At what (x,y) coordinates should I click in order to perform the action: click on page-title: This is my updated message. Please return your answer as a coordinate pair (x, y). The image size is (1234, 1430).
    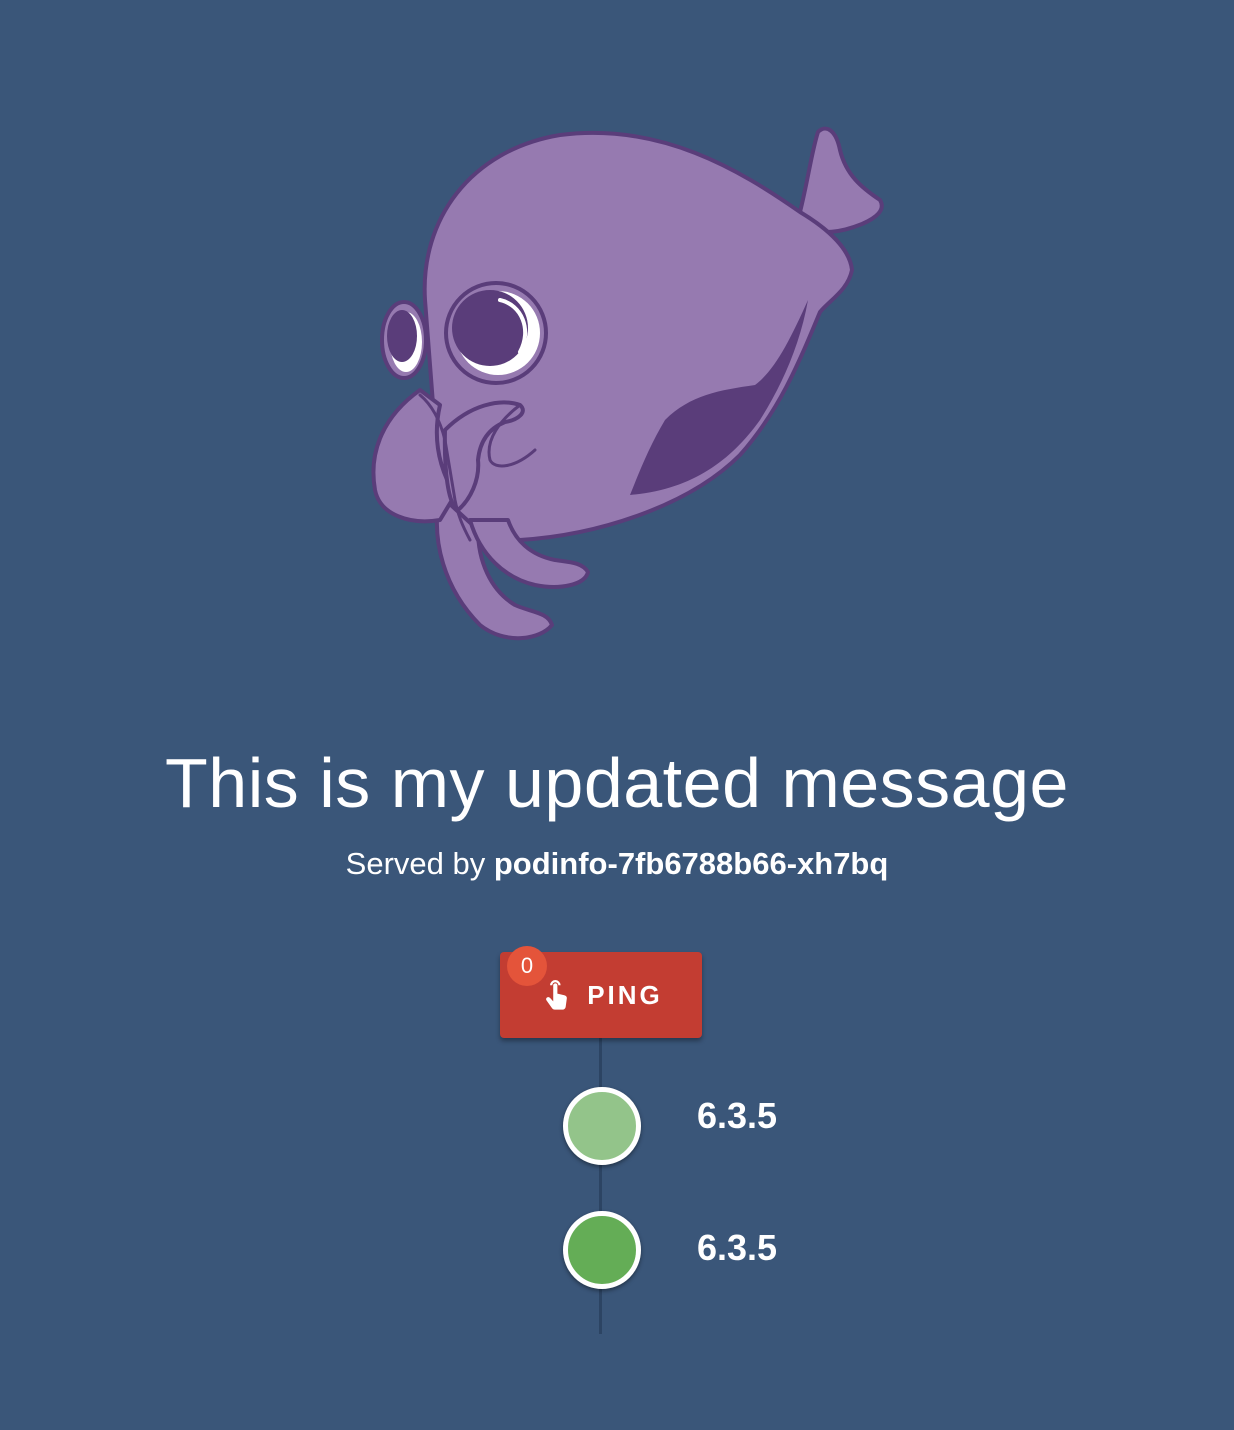
    Looking at the image, I should click on (617, 783).